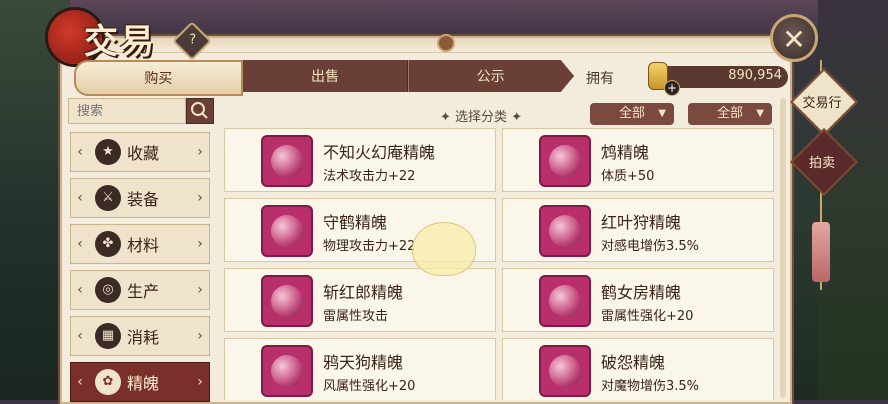  Describe the element at coordinates (647, 316) in the screenshot. I see `item-desc: 雷属性强化+20` at that location.